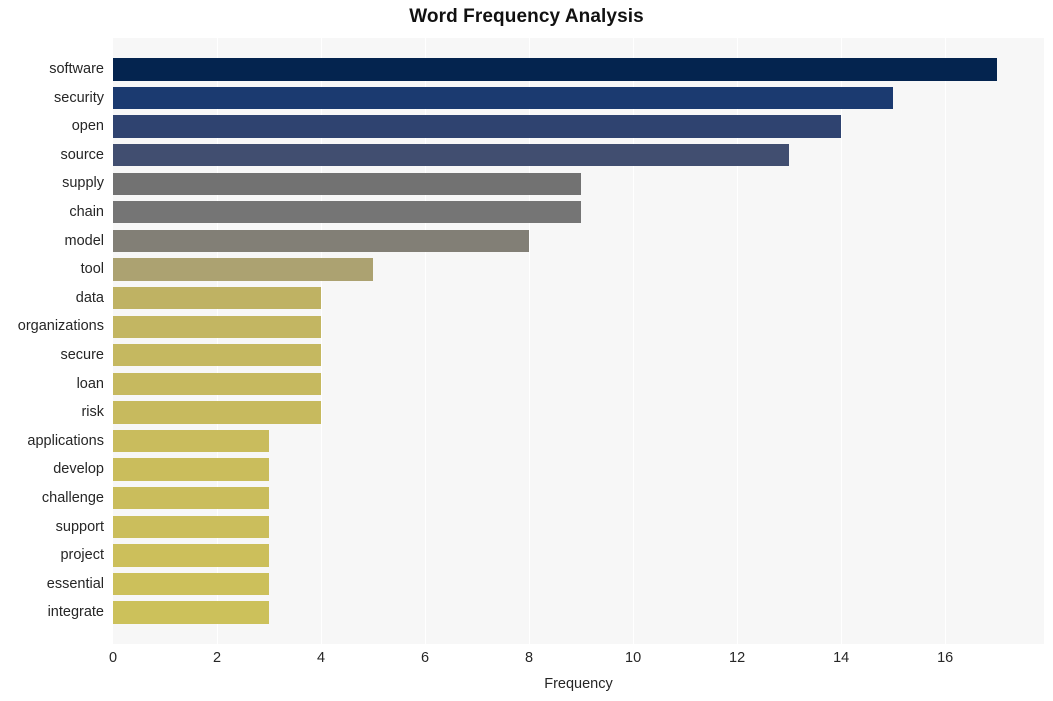 This screenshot has width=1053, height=701. Describe the element at coordinates (92, 269) in the screenshot. I see `y-axis-tick-label: tool` at that location.